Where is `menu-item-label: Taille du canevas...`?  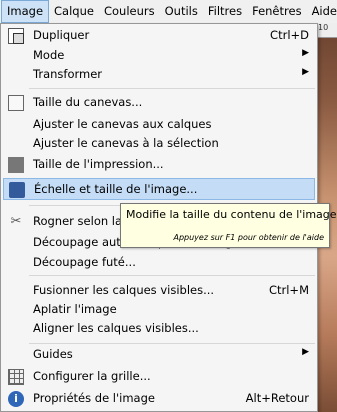
menu-item-label: Taille du canevas... is located at coordinates (88, 102).